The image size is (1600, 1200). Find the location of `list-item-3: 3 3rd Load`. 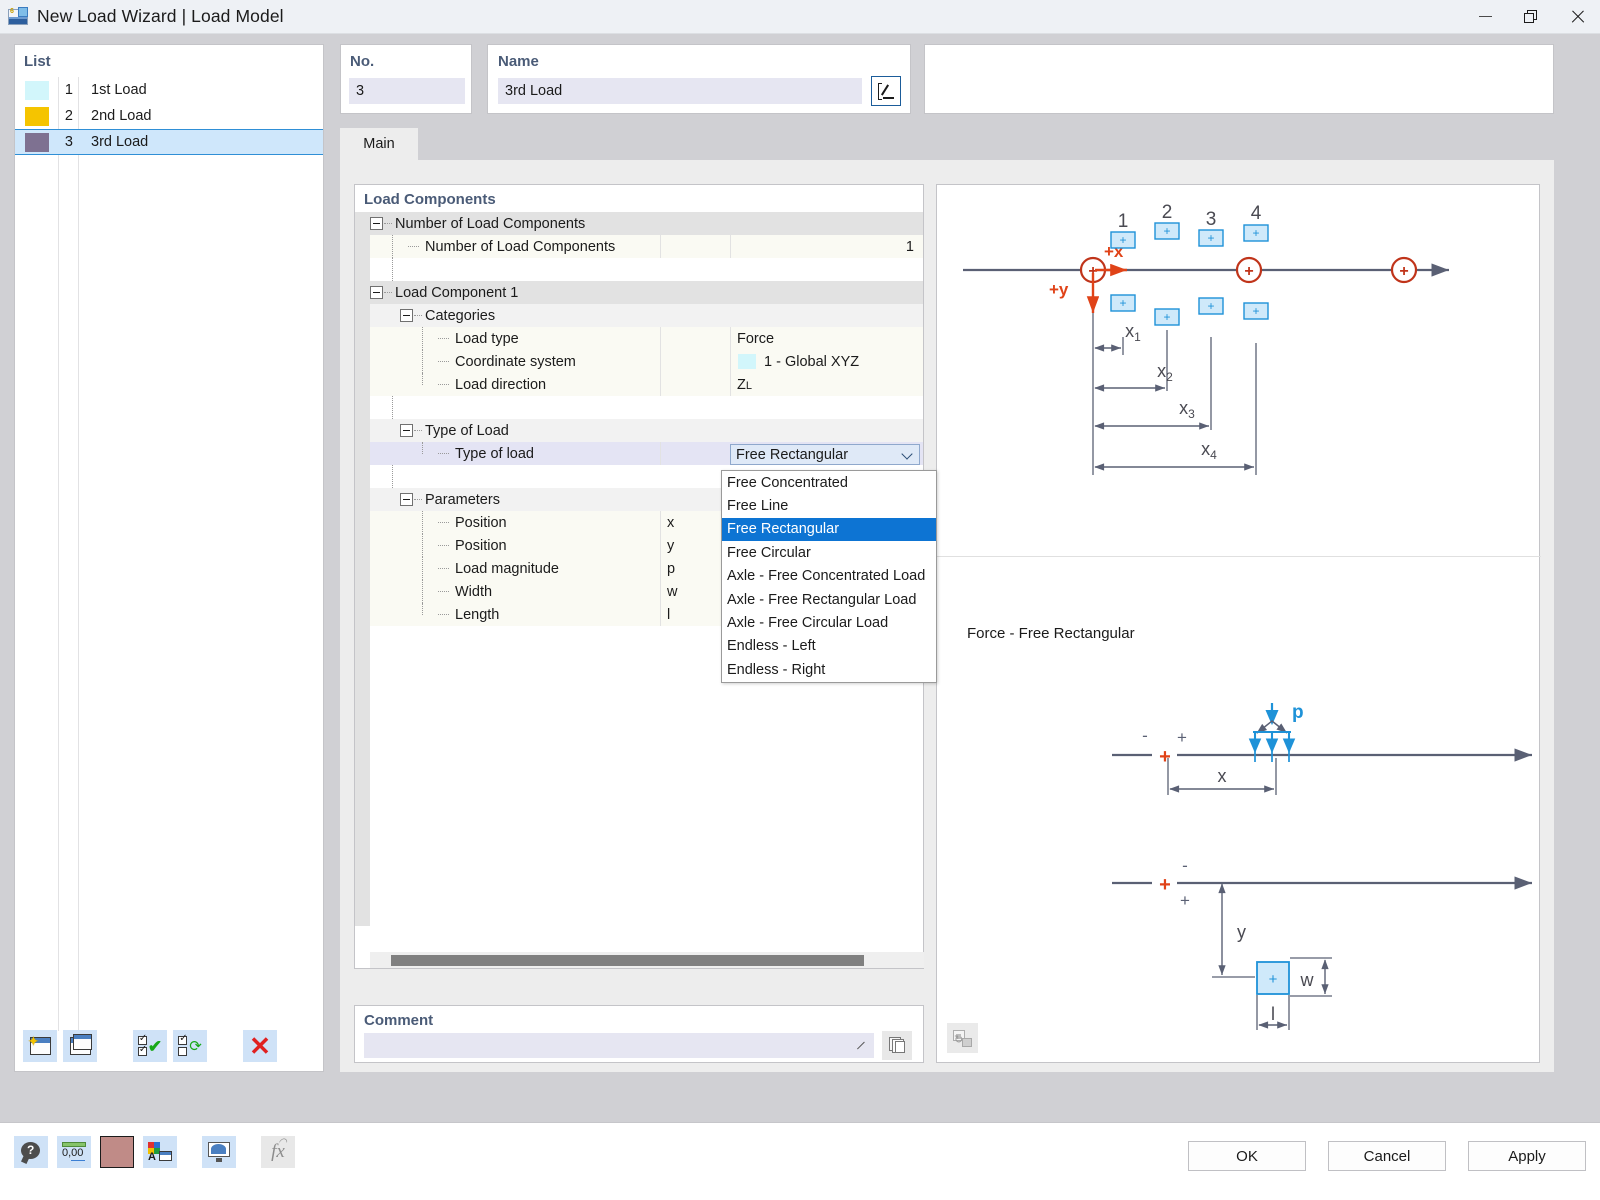

list-item-3: 3 3rd Load is located at coordinates (169, 142).